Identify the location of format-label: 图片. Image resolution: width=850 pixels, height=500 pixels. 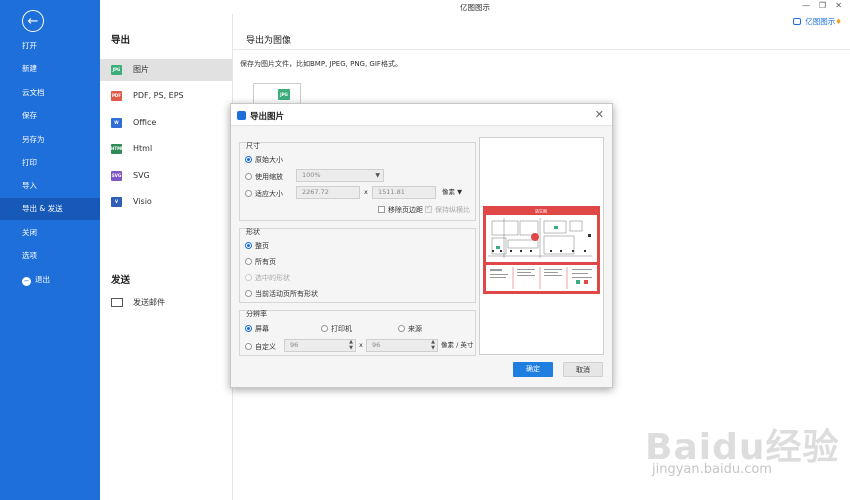
(141, 69).